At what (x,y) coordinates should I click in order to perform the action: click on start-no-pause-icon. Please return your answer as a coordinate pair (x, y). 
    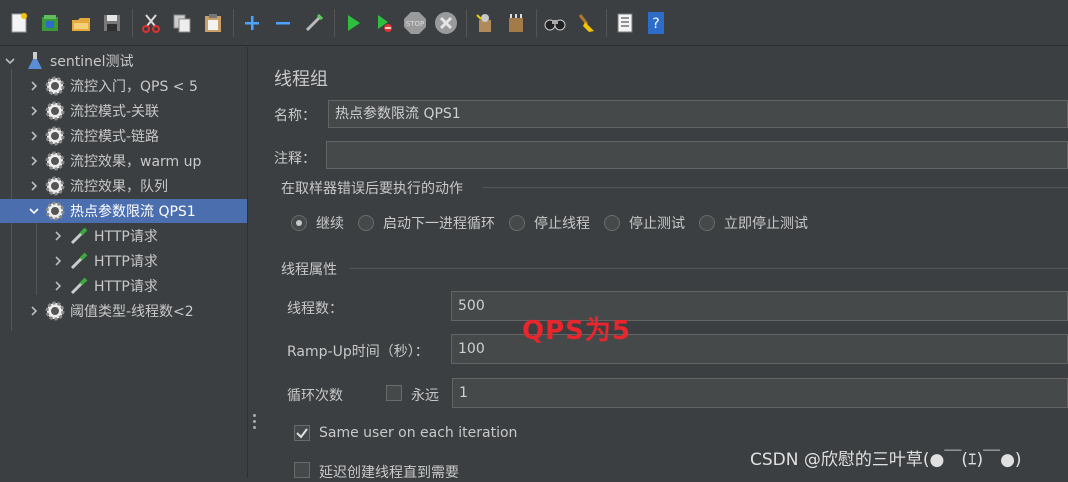
    Looking at the image, I should click on (384, 23).